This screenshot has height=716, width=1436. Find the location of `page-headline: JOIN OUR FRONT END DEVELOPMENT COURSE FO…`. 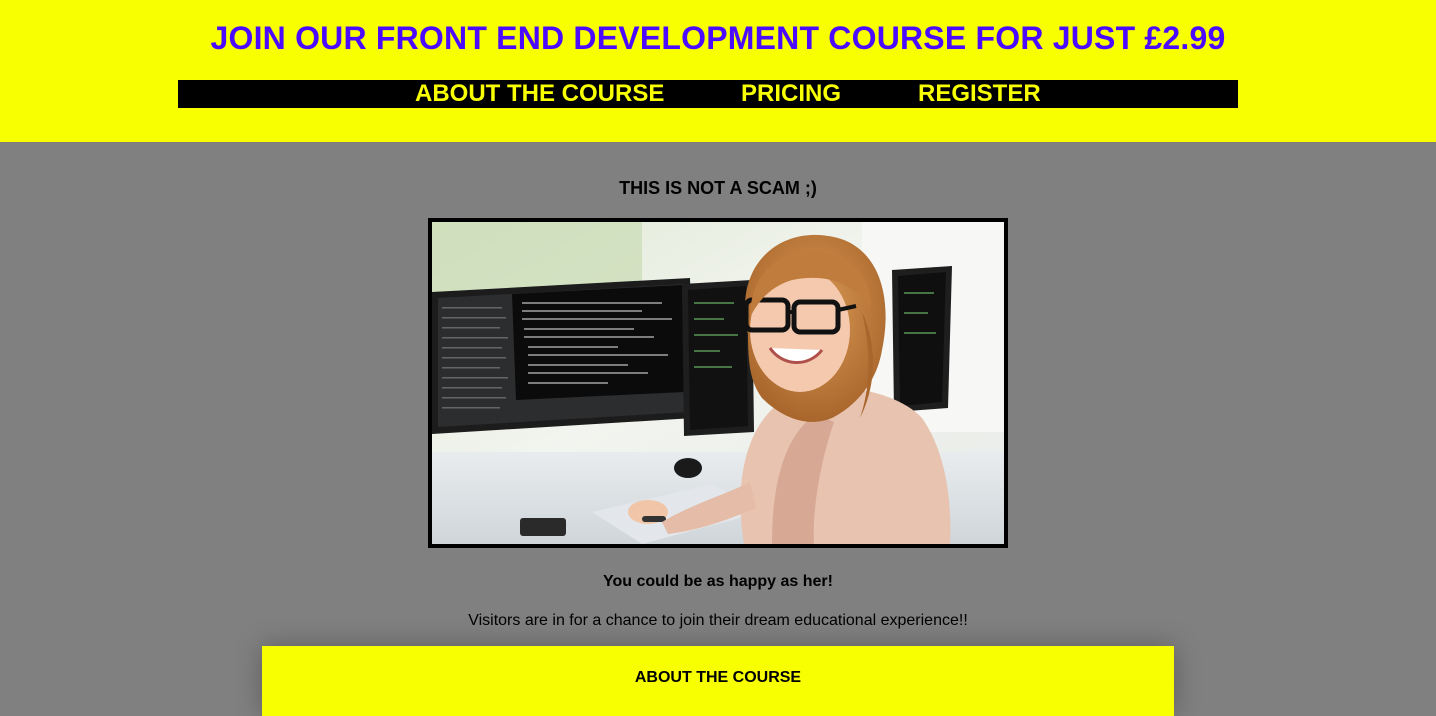

page-headline: JOIN OUR FRONT END DEVELOPMENT COURSE FO… is located at coordinates (718, 38).